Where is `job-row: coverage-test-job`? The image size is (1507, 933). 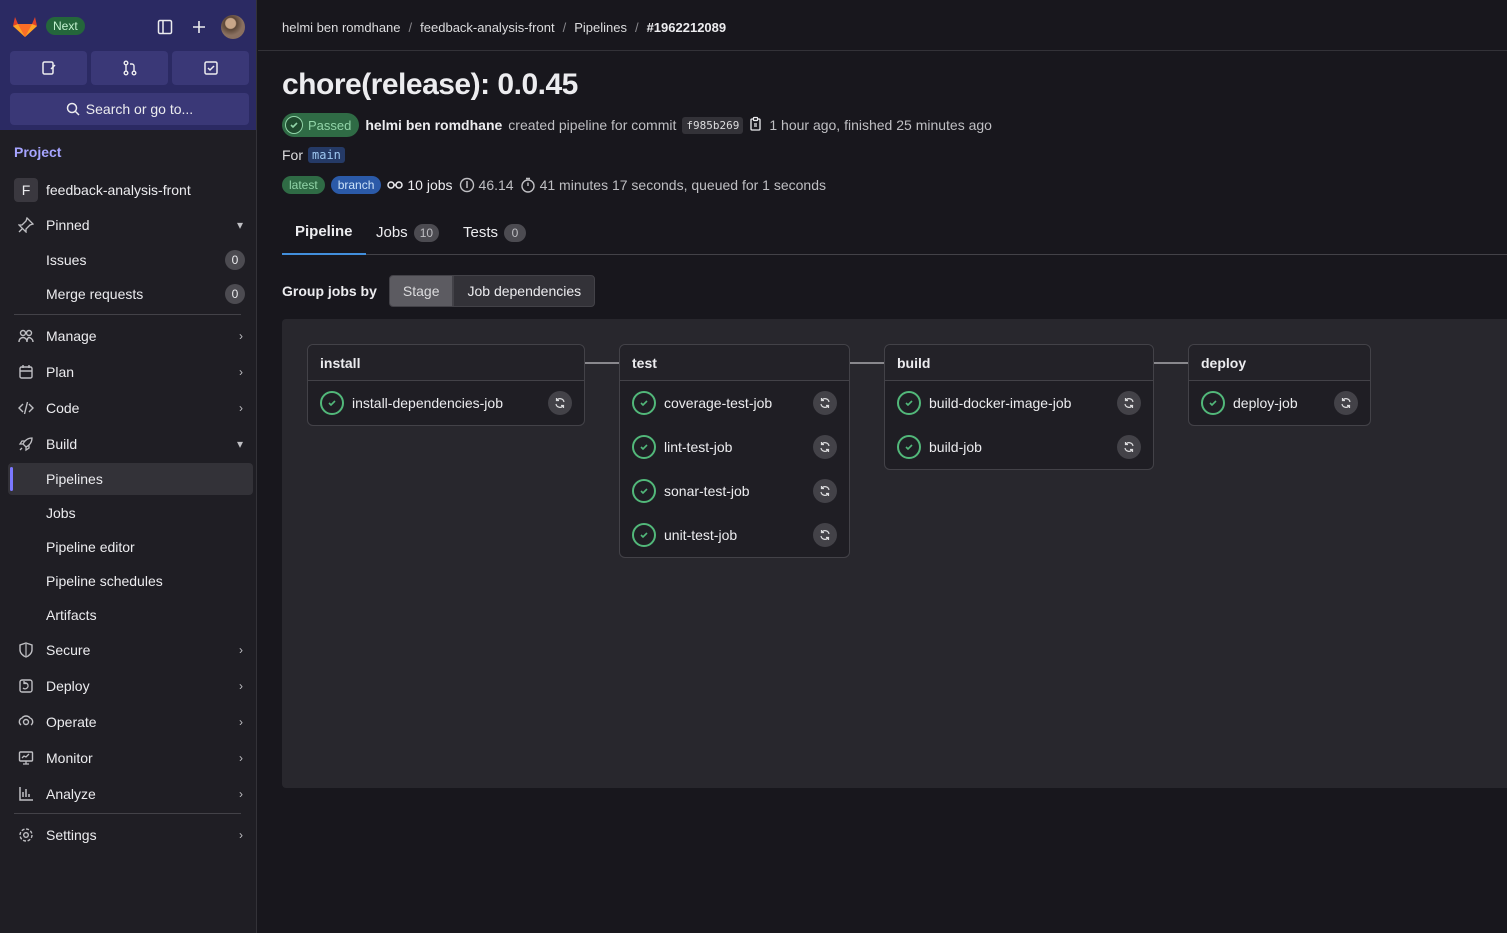
job-row: coverage-test-job is located at coordinates (734, 403).